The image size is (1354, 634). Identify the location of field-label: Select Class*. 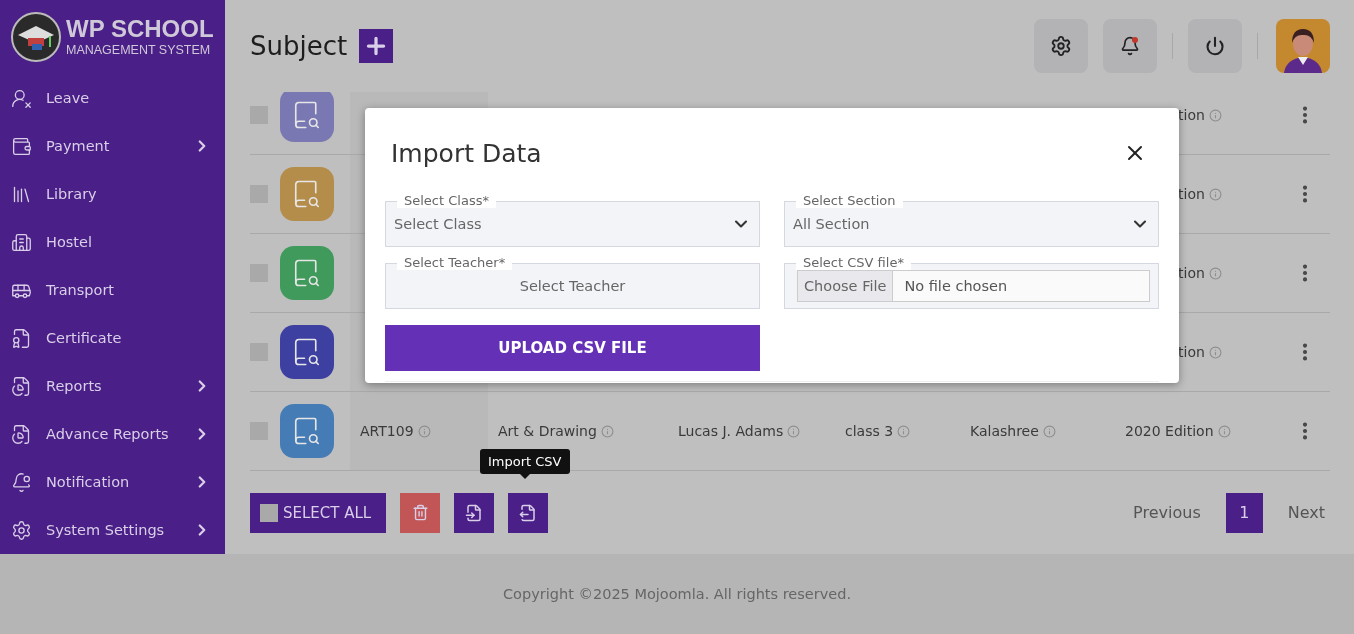
(446, 200).